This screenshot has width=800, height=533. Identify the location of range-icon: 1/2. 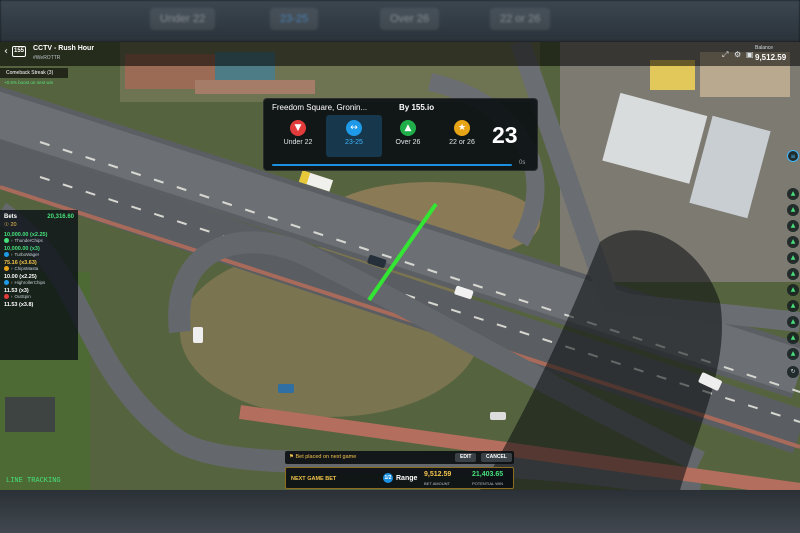
(388, 478).